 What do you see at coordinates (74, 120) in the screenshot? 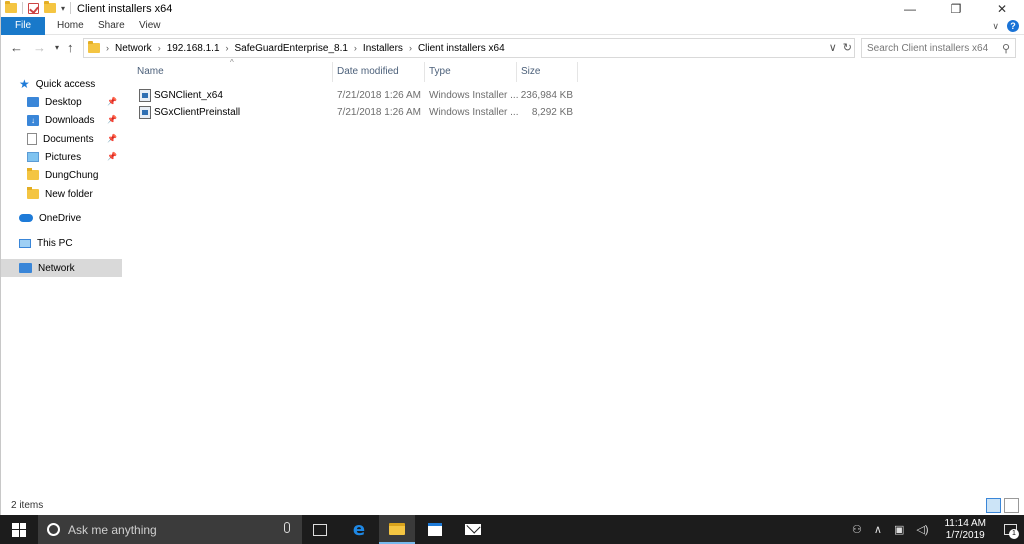
I see `nav-item-downloads: ↓ Downloads 📌` at bounding box center [74, 120].